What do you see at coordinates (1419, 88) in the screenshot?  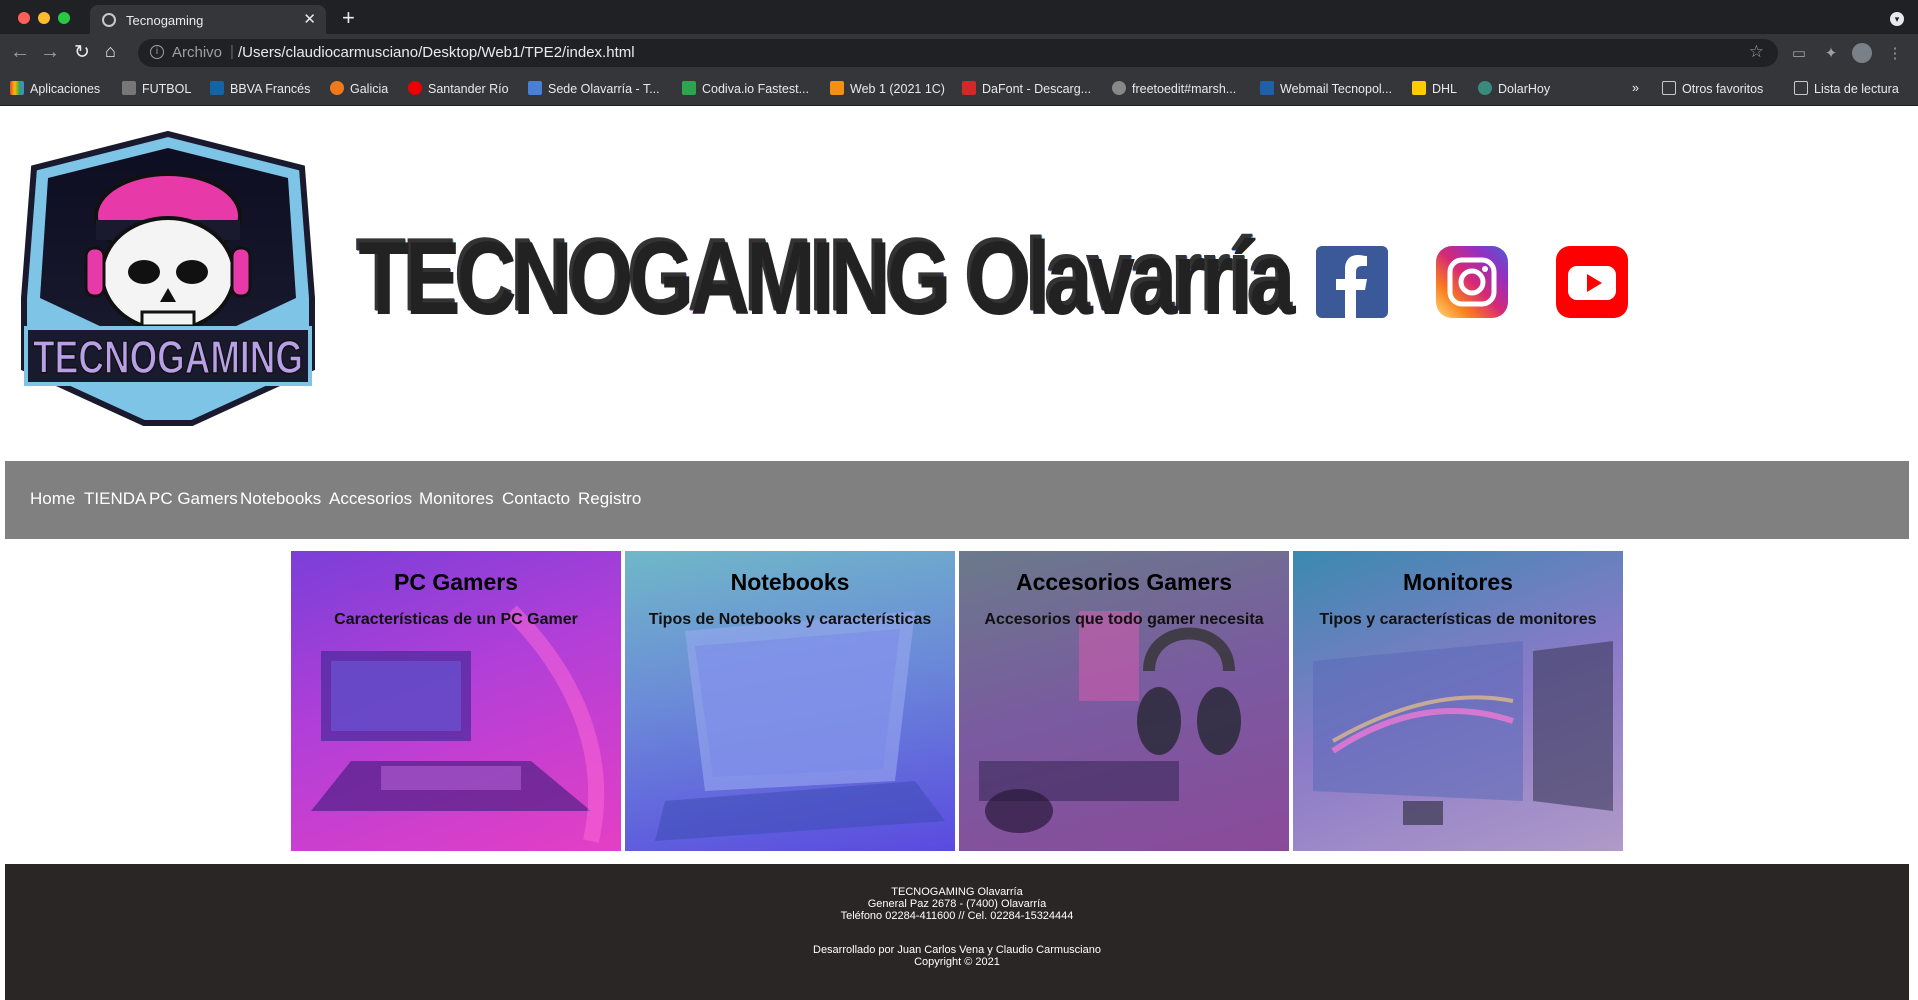 I see `dhl-icon` at bounding box center [1419, 88].